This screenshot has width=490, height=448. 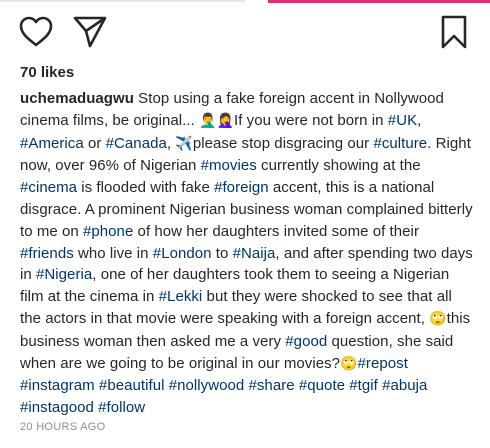 I want to click on caption-username: uchemaduagwu, so click(x=77, y=98).